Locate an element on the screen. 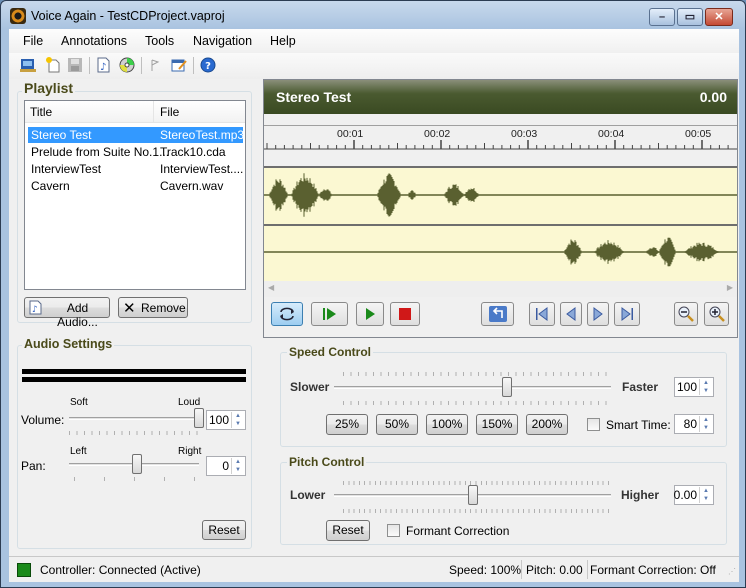 The image size is (746, 588). speed-spinner: 100 ▲ ▼ is located at coordinates (694, 387).